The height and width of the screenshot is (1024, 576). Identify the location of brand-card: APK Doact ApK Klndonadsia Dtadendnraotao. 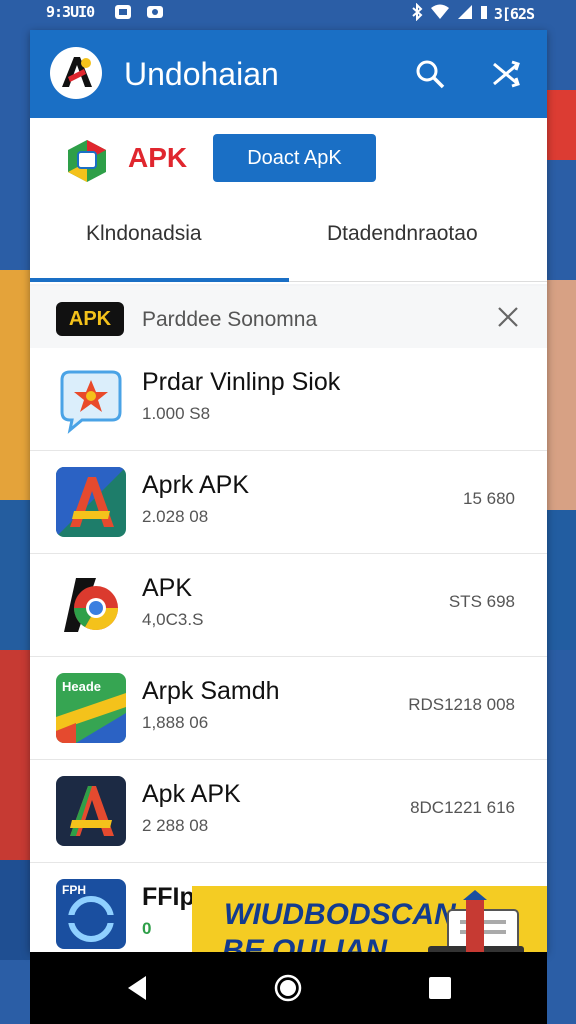
(288, 201).